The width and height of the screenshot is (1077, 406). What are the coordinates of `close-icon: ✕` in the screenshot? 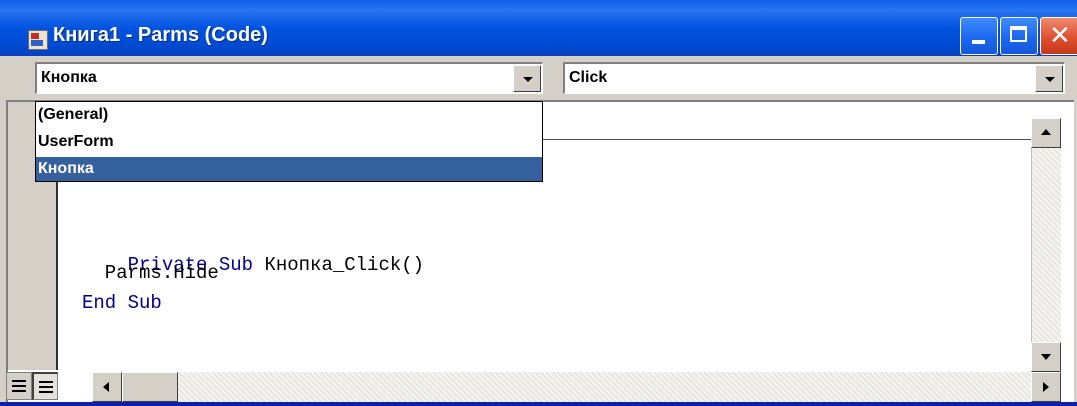 It's located at (1060, 36).